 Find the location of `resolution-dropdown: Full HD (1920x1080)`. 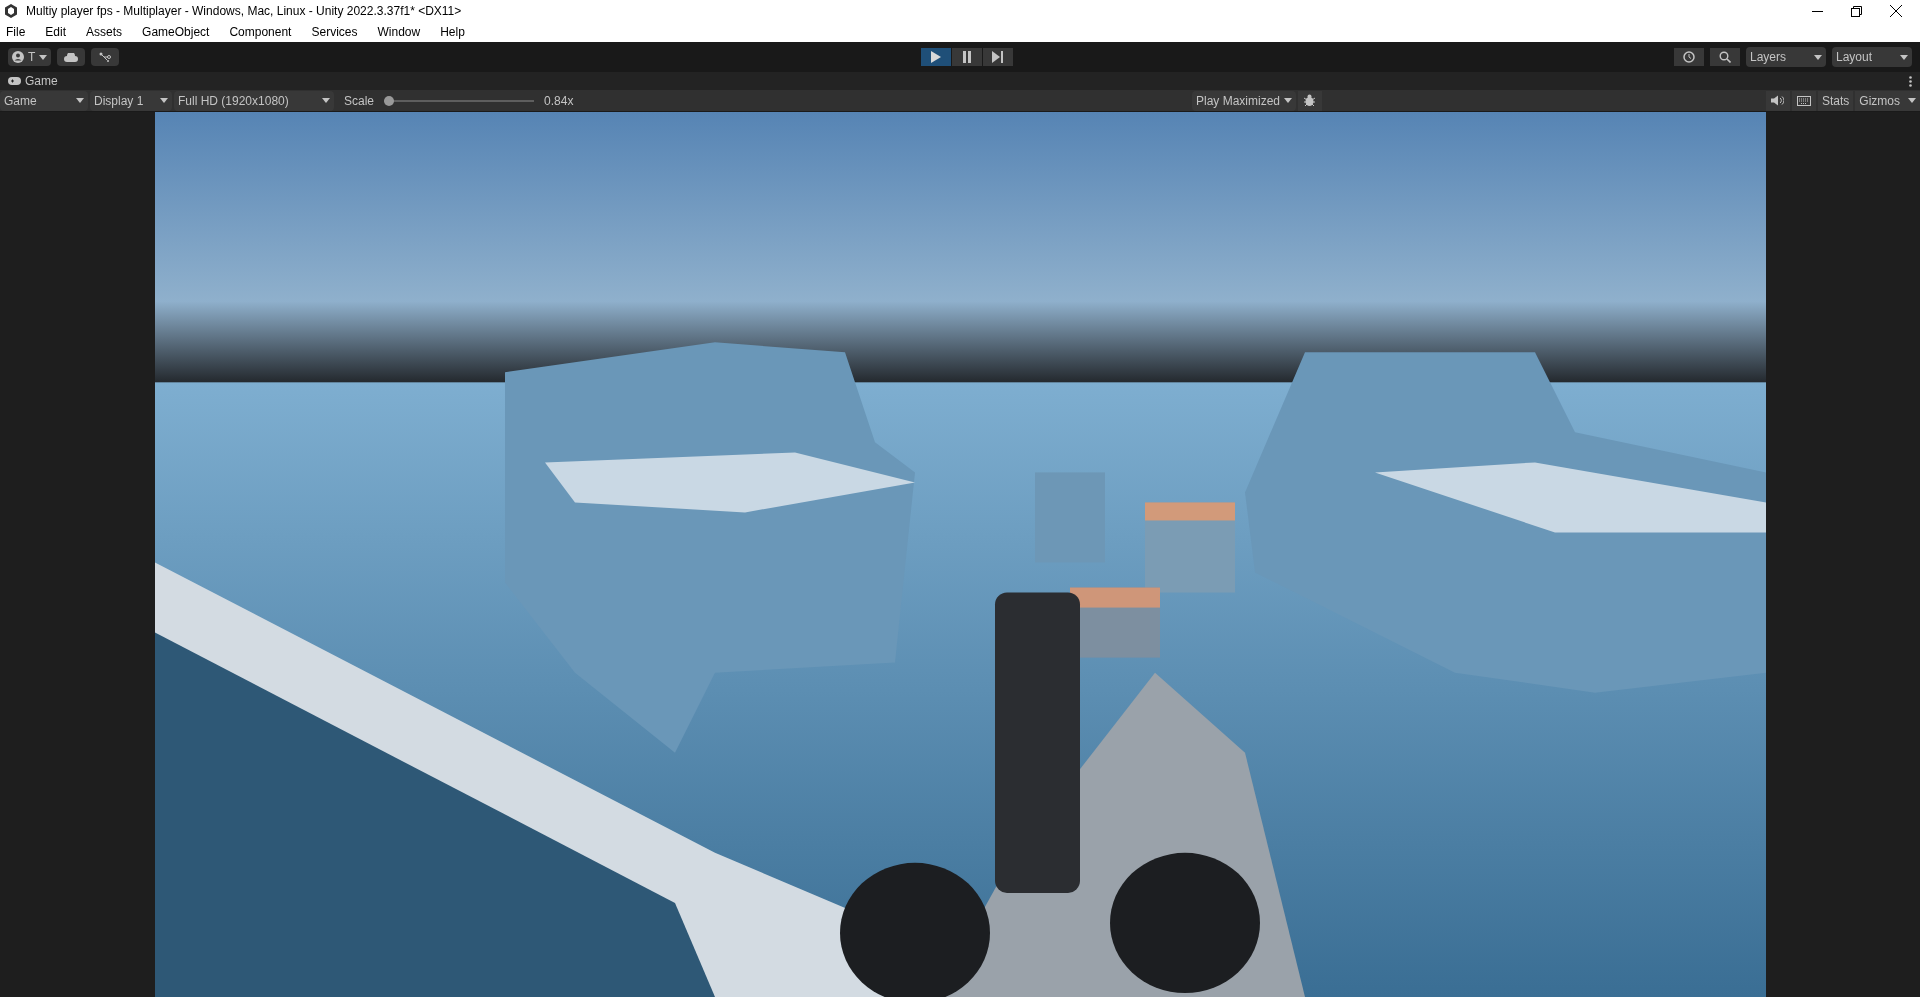

resolution-dropdown: Full HD (1920x1080) is located at coordinates (254, 100).